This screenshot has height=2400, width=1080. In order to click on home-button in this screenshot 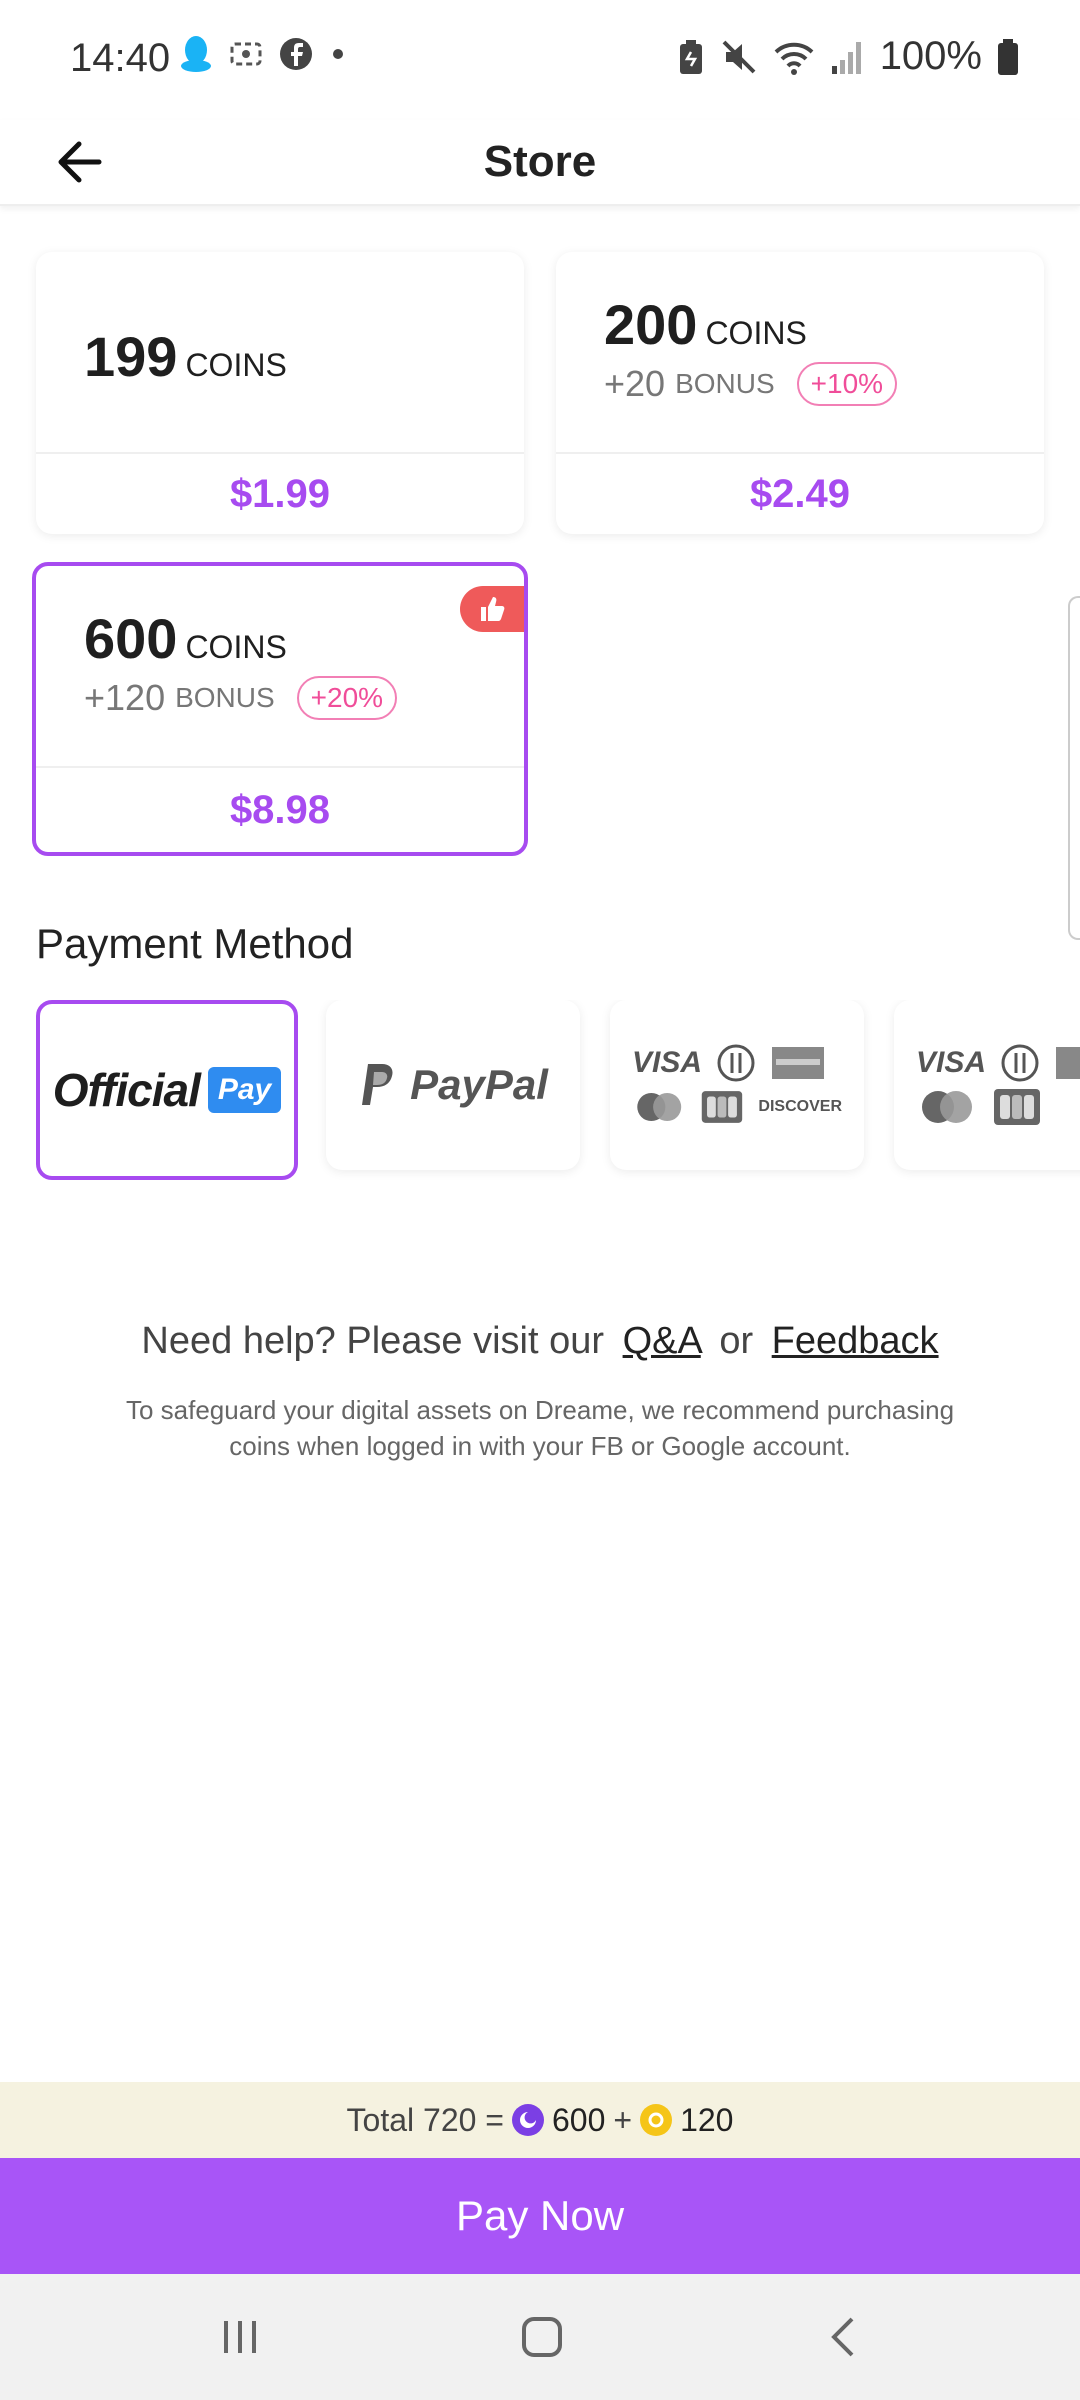, I will do `click(542, 2337)`.